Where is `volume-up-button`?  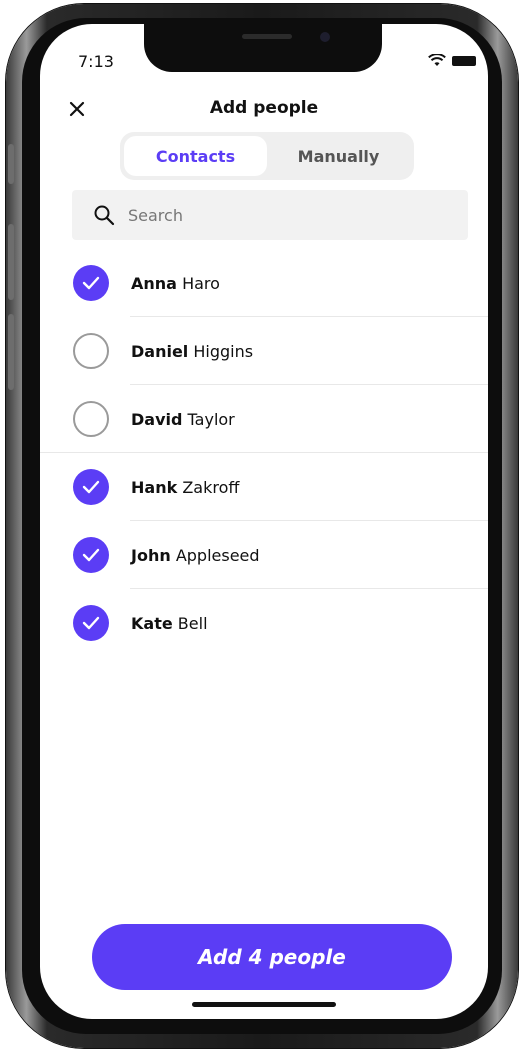 volume-up-button is located at coordinates (11, 262).